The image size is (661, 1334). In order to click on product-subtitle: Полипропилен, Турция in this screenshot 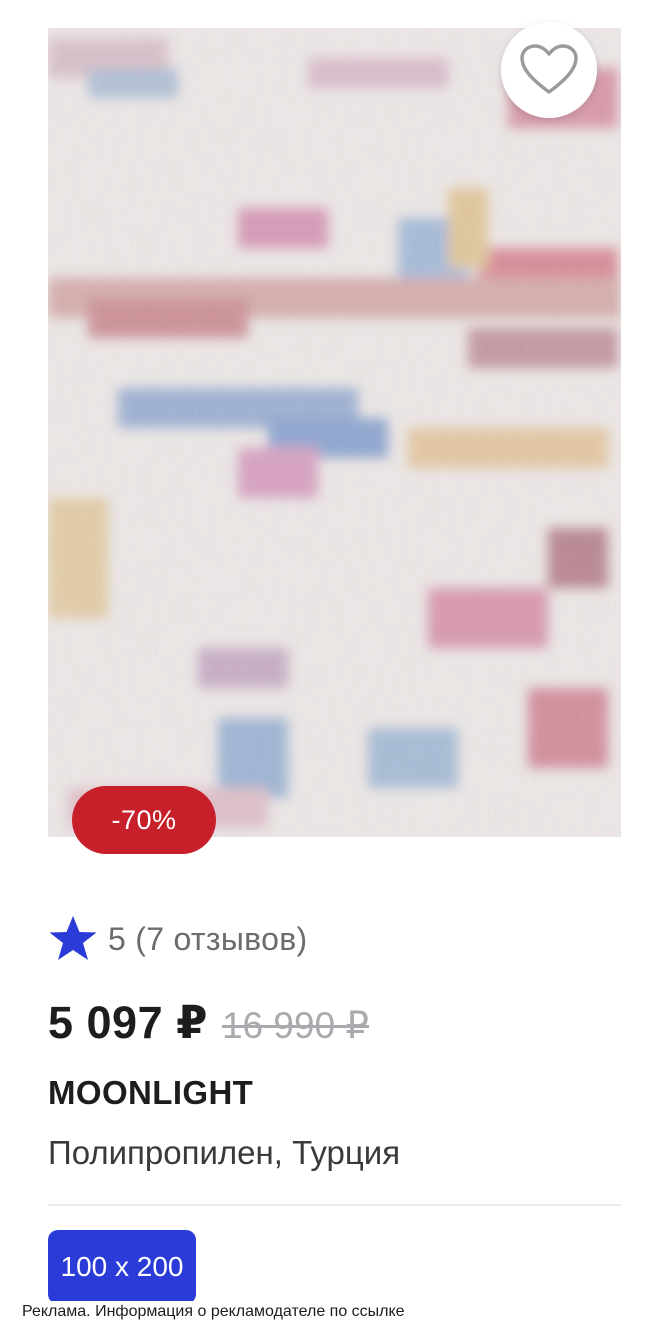, I will do `click(224, 1153)`.